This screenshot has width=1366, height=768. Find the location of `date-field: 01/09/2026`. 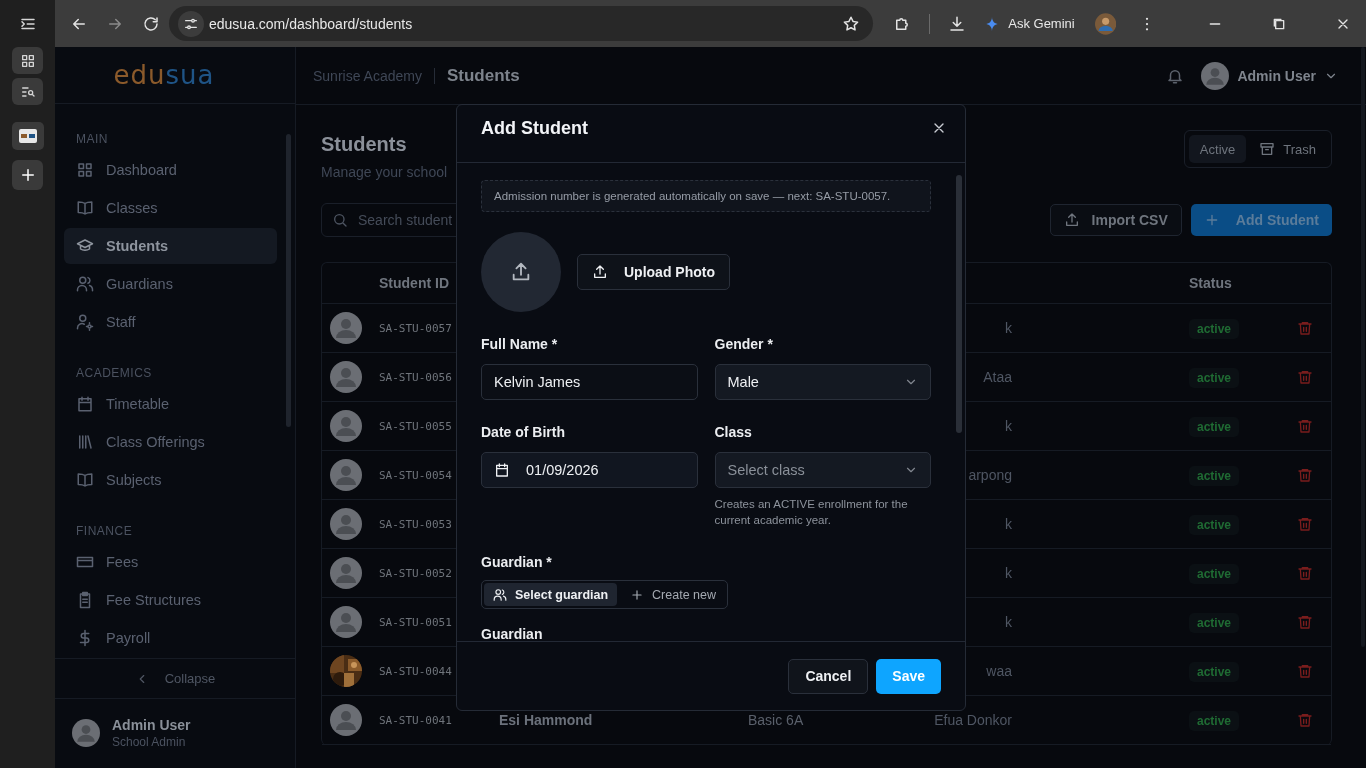

date-field: 01/09/2026 is located at coordinates (589, 470).